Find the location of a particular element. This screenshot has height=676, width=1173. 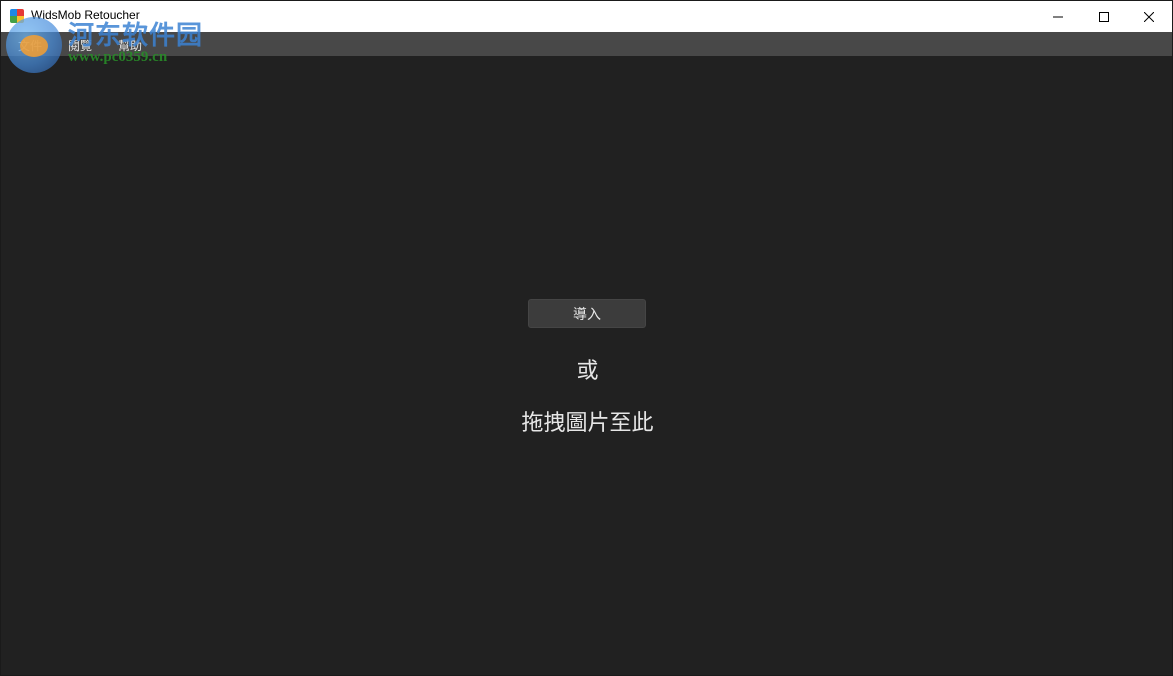

minimize-button is located at coordinates (1058, 16).